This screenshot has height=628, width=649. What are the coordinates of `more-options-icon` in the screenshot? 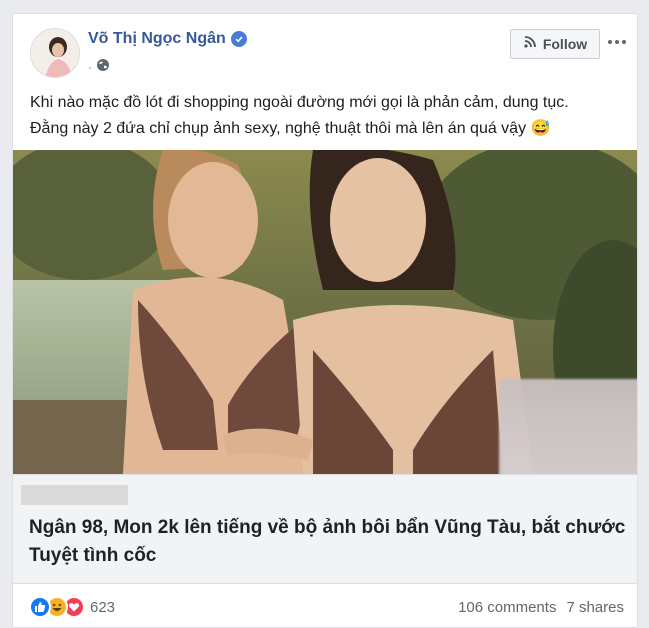 It's located at (617, 42).